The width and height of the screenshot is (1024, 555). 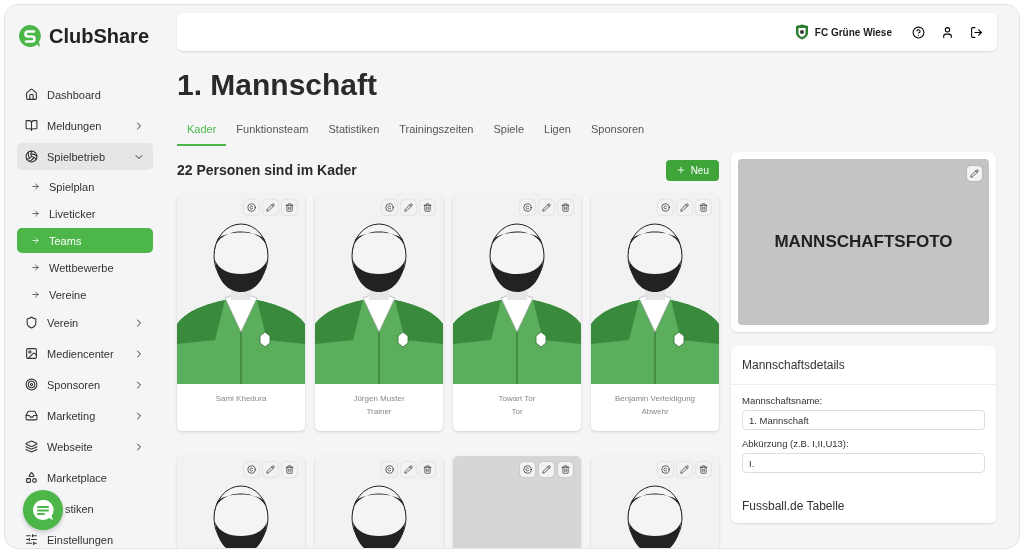 What do you see at coordinates (85, 477) in the screenshot?
I see `sidebar-item: Marketplace` at bounding box center [85, 477].